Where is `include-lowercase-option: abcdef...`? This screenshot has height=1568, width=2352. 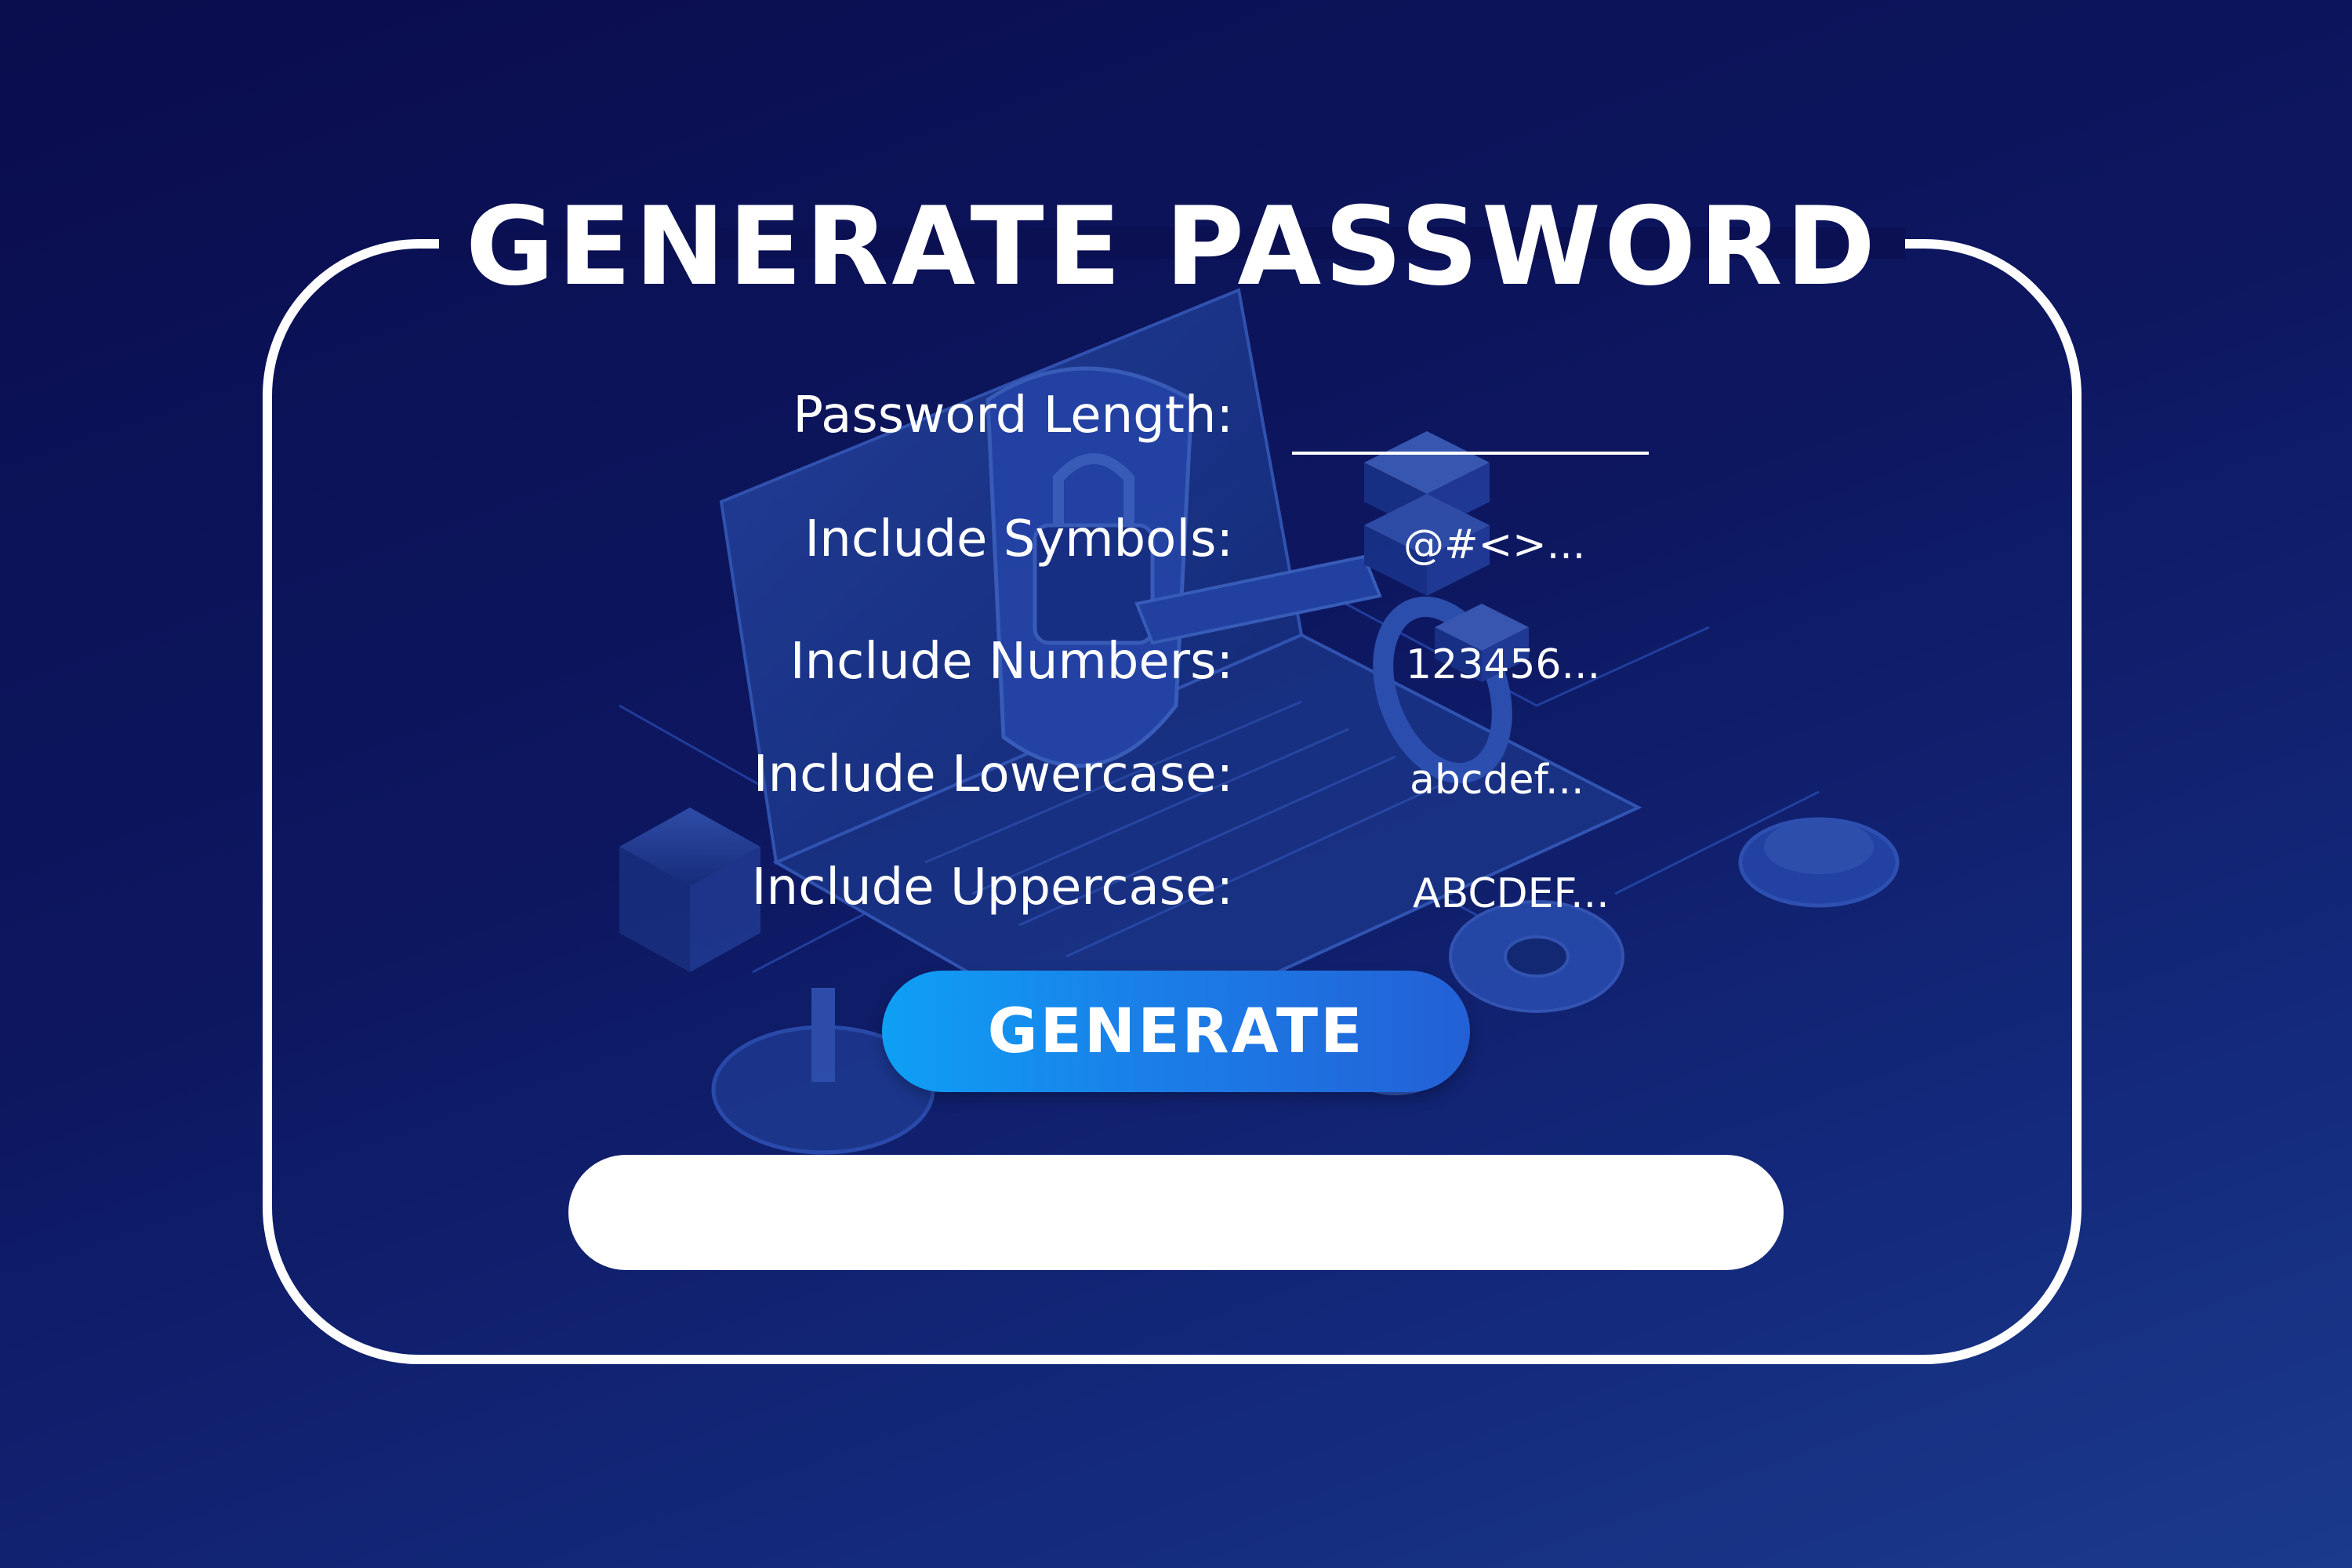 include-lowercase-option: abcdef... is located at coordinates (1497, 780).